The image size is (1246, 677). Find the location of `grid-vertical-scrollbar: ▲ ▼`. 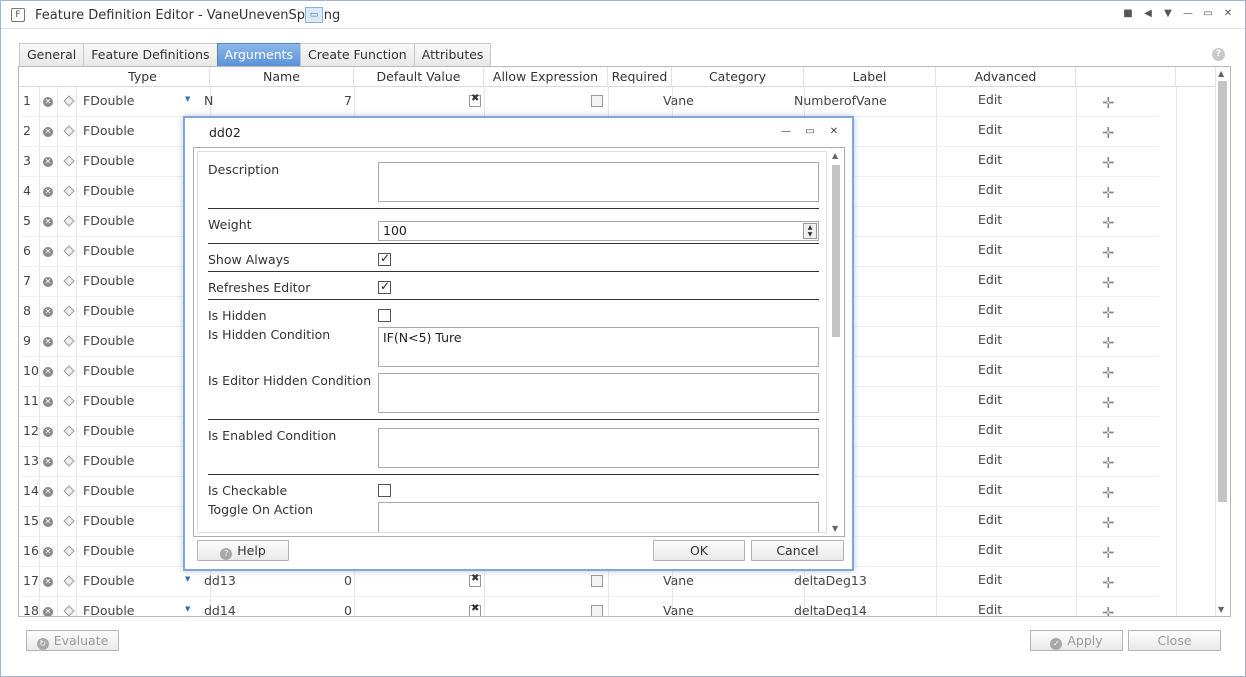

grid-vertical-scrollbar: ▲ ▼ is located at coordinates (1222, 341).